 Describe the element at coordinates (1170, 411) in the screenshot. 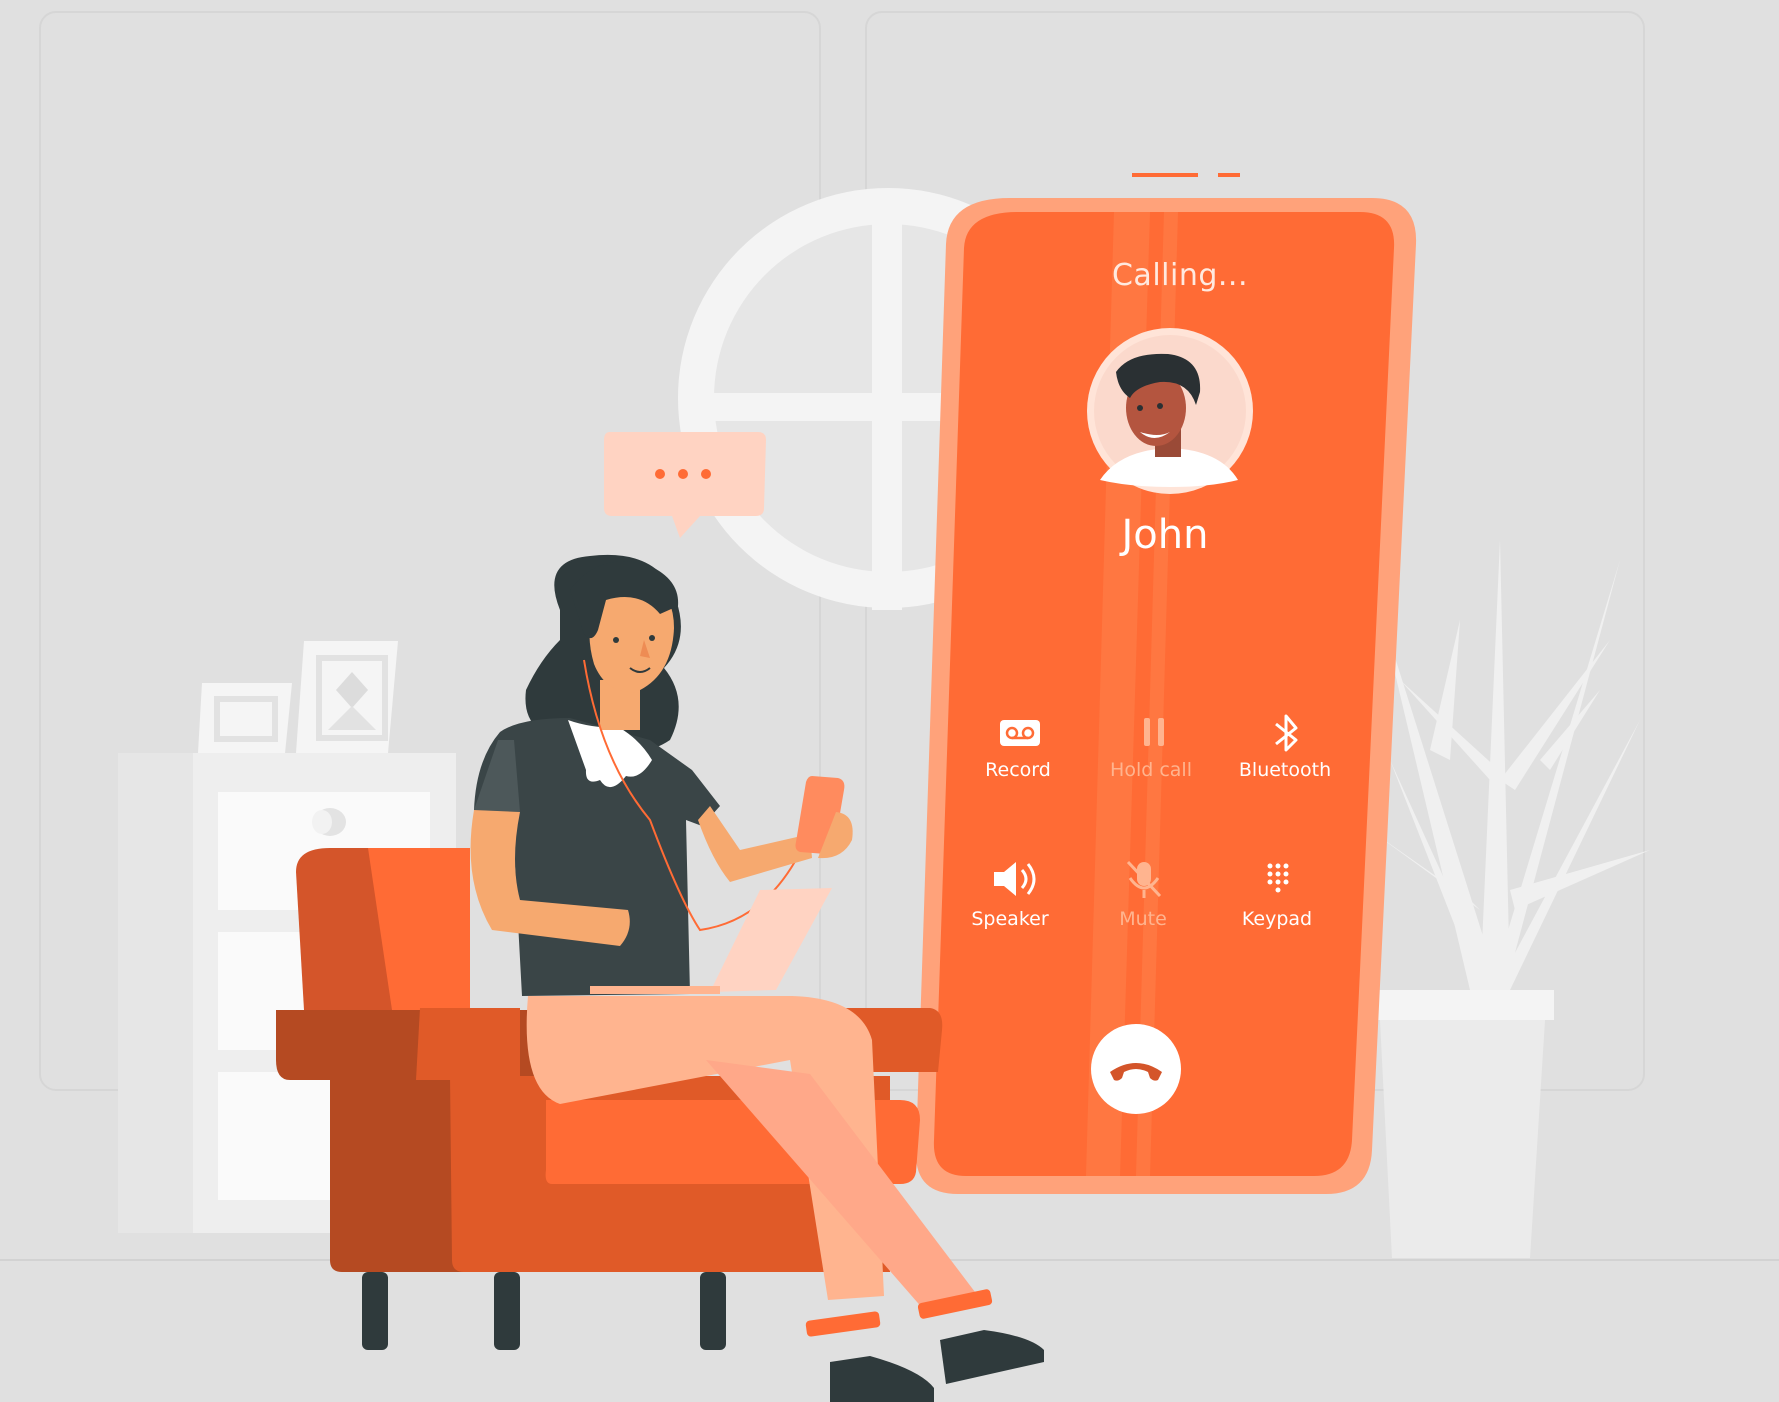

I see `contact-avatar` at that location.